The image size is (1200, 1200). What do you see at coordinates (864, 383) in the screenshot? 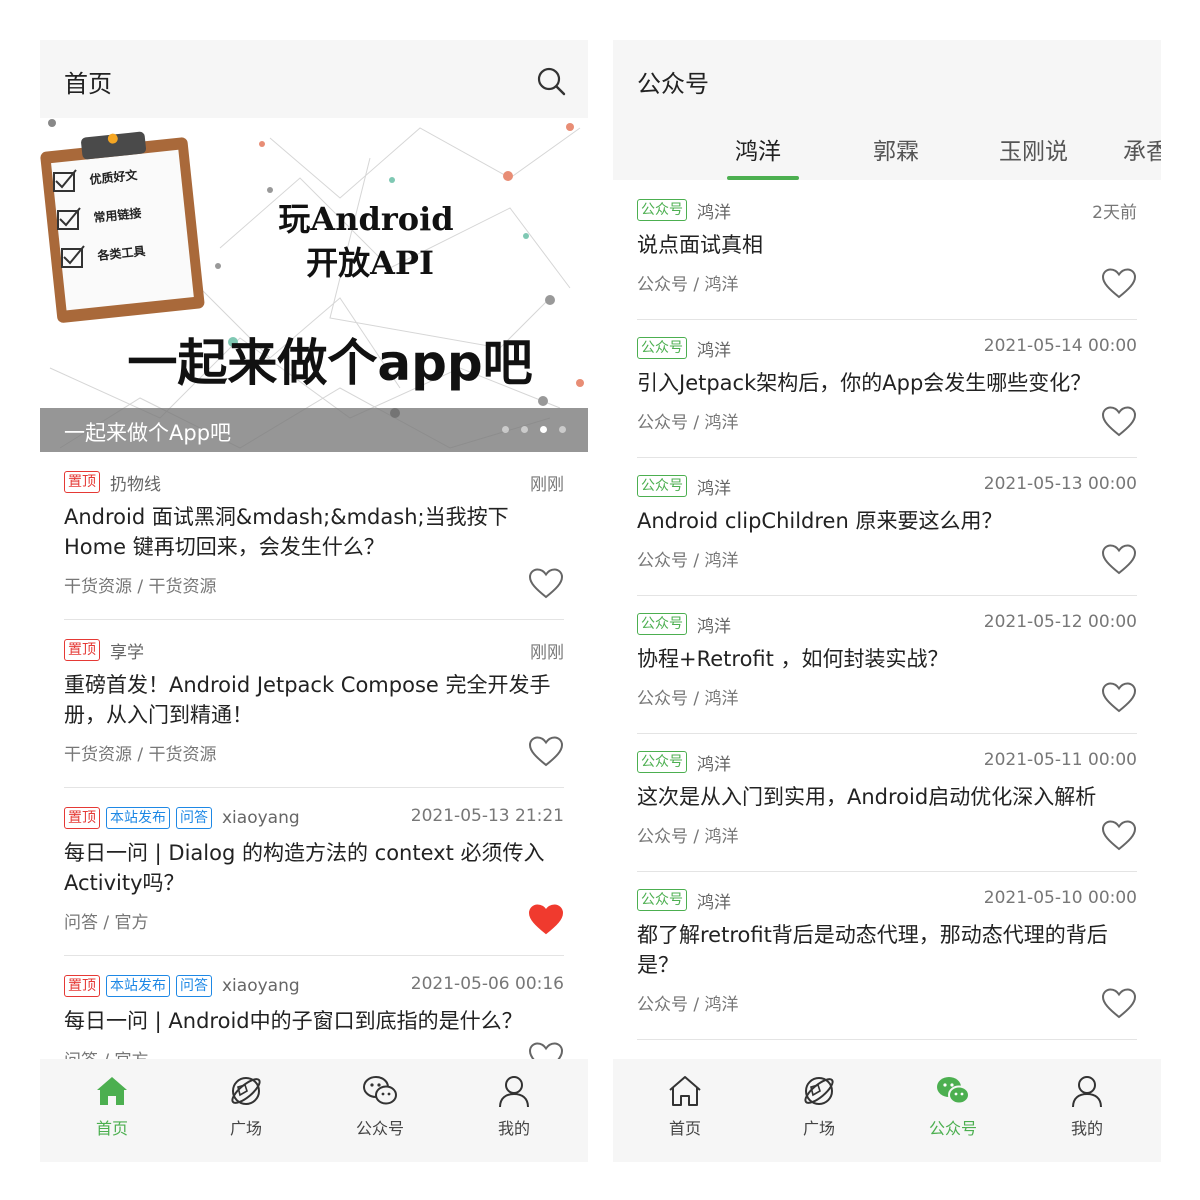
I see `article-title: 引入Jetpack架构后，你的App会发生哪些变化？` at bounding box center [864, 383].